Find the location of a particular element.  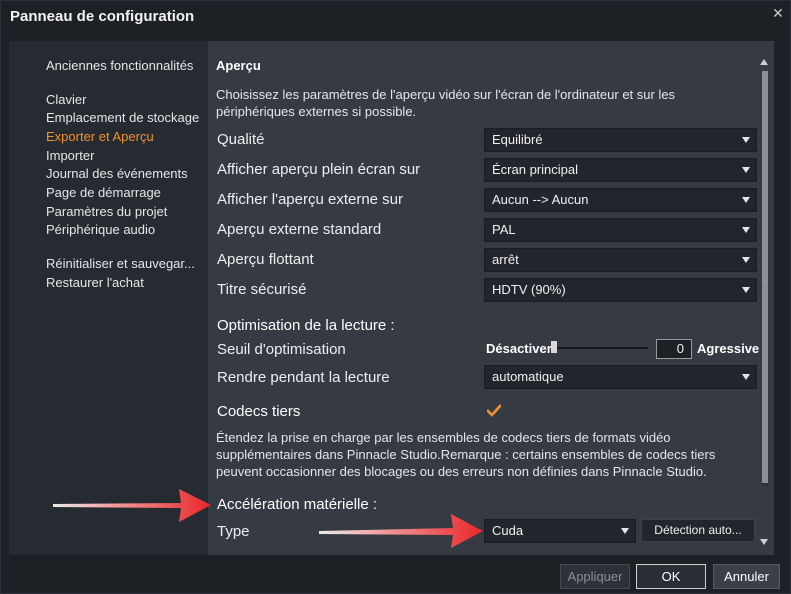

hw-accel-heading: Accélération matérielle : is located at coordinates (297, 504).